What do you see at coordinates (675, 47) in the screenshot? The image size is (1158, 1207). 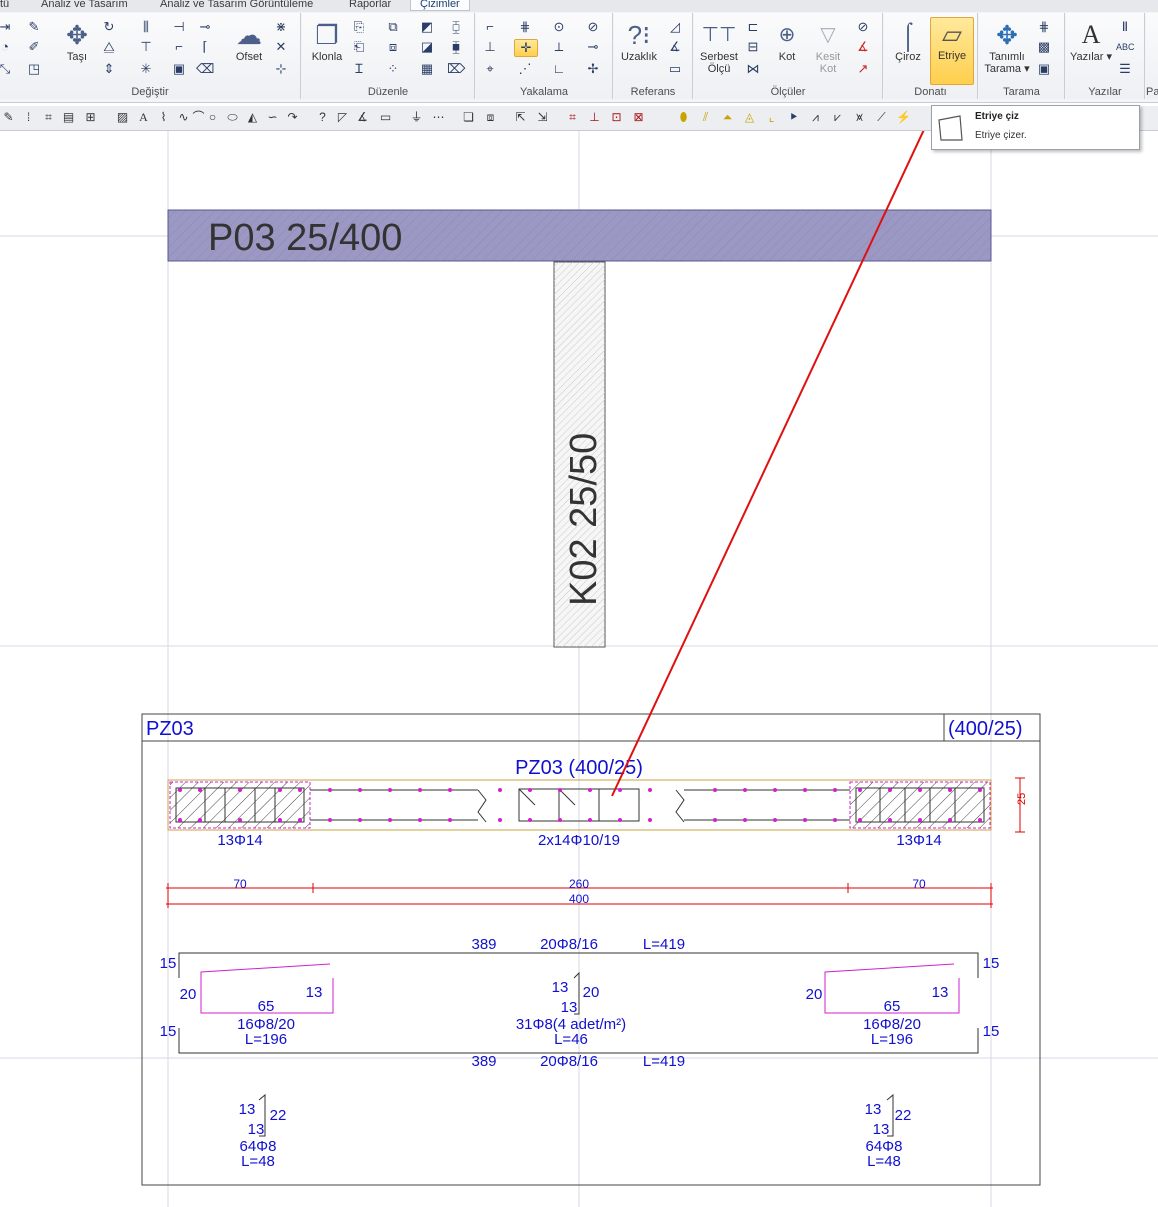 I see `angle-icon: ∡` at bounding box center [675, 47].